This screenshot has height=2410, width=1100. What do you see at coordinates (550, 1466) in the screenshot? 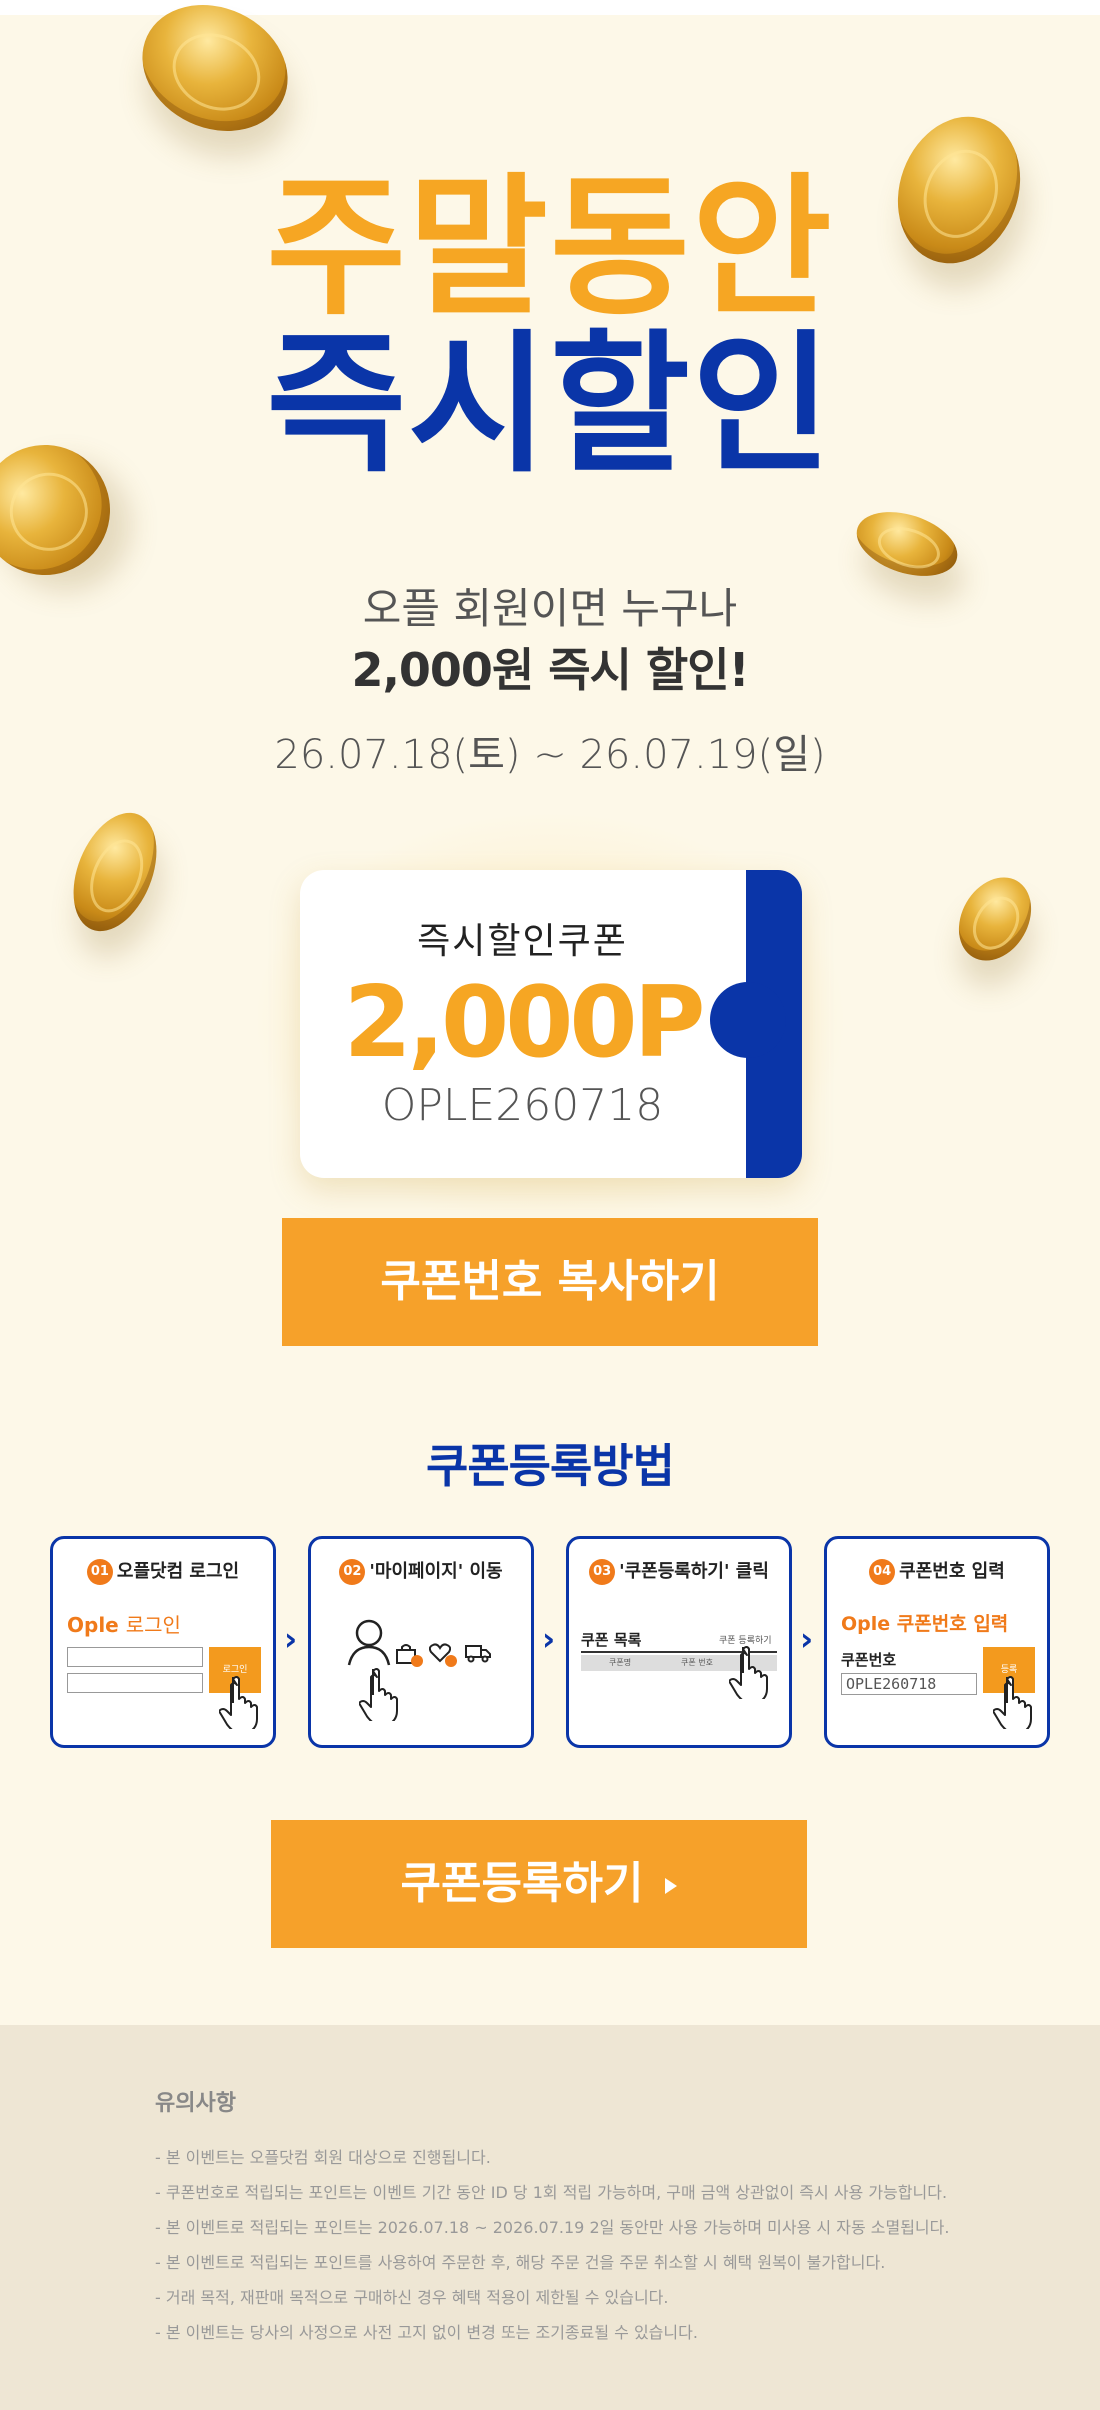
I see `howto-title: 쿠폰등록방법` at bounding box center [550, 1466].